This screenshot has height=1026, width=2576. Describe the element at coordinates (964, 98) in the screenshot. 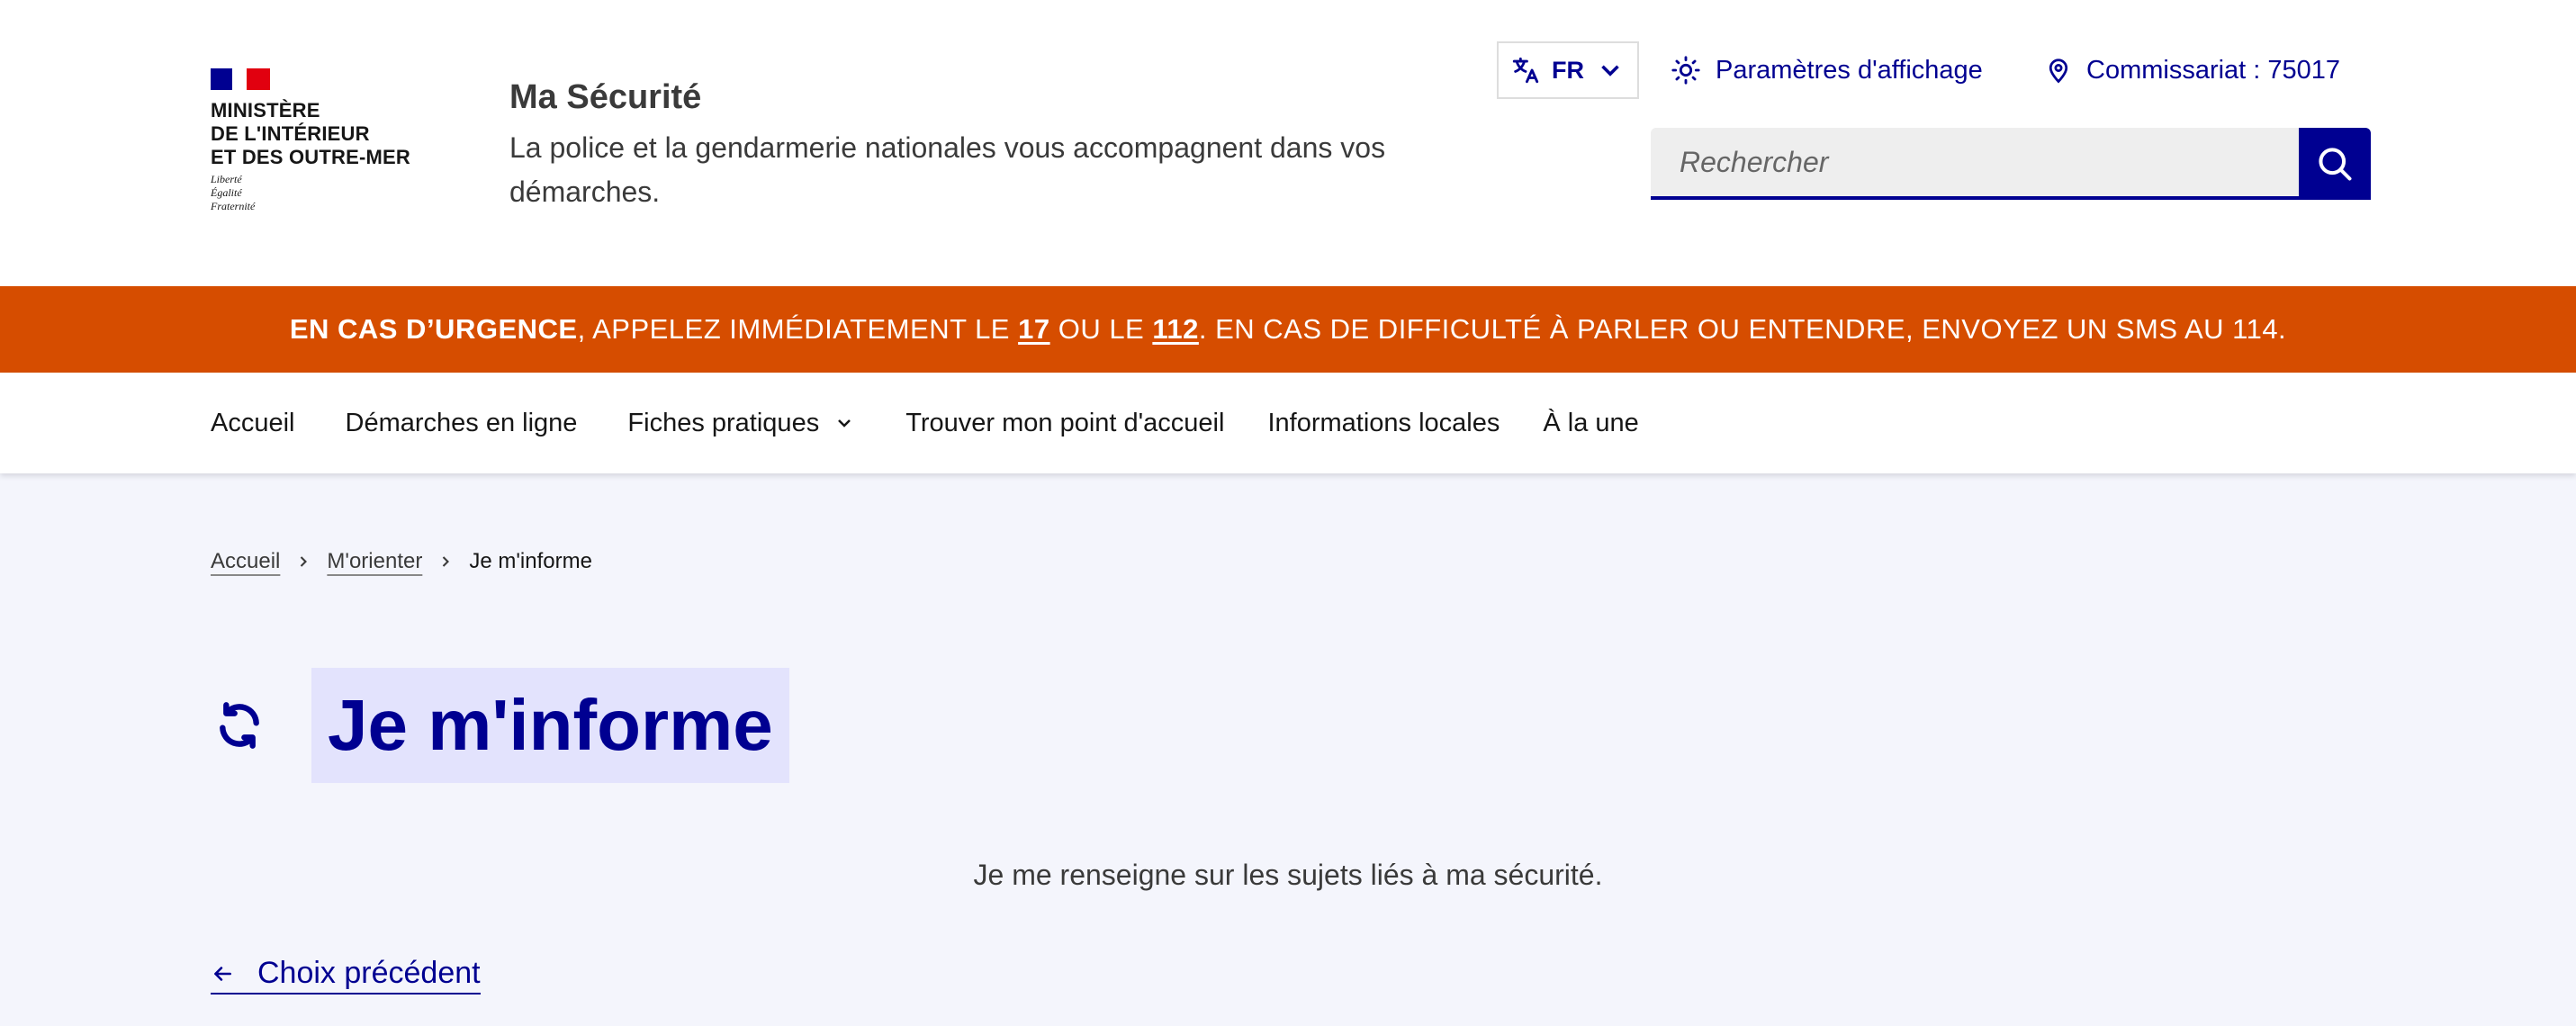

I see `service-title: Ma Sécurité` at that location.